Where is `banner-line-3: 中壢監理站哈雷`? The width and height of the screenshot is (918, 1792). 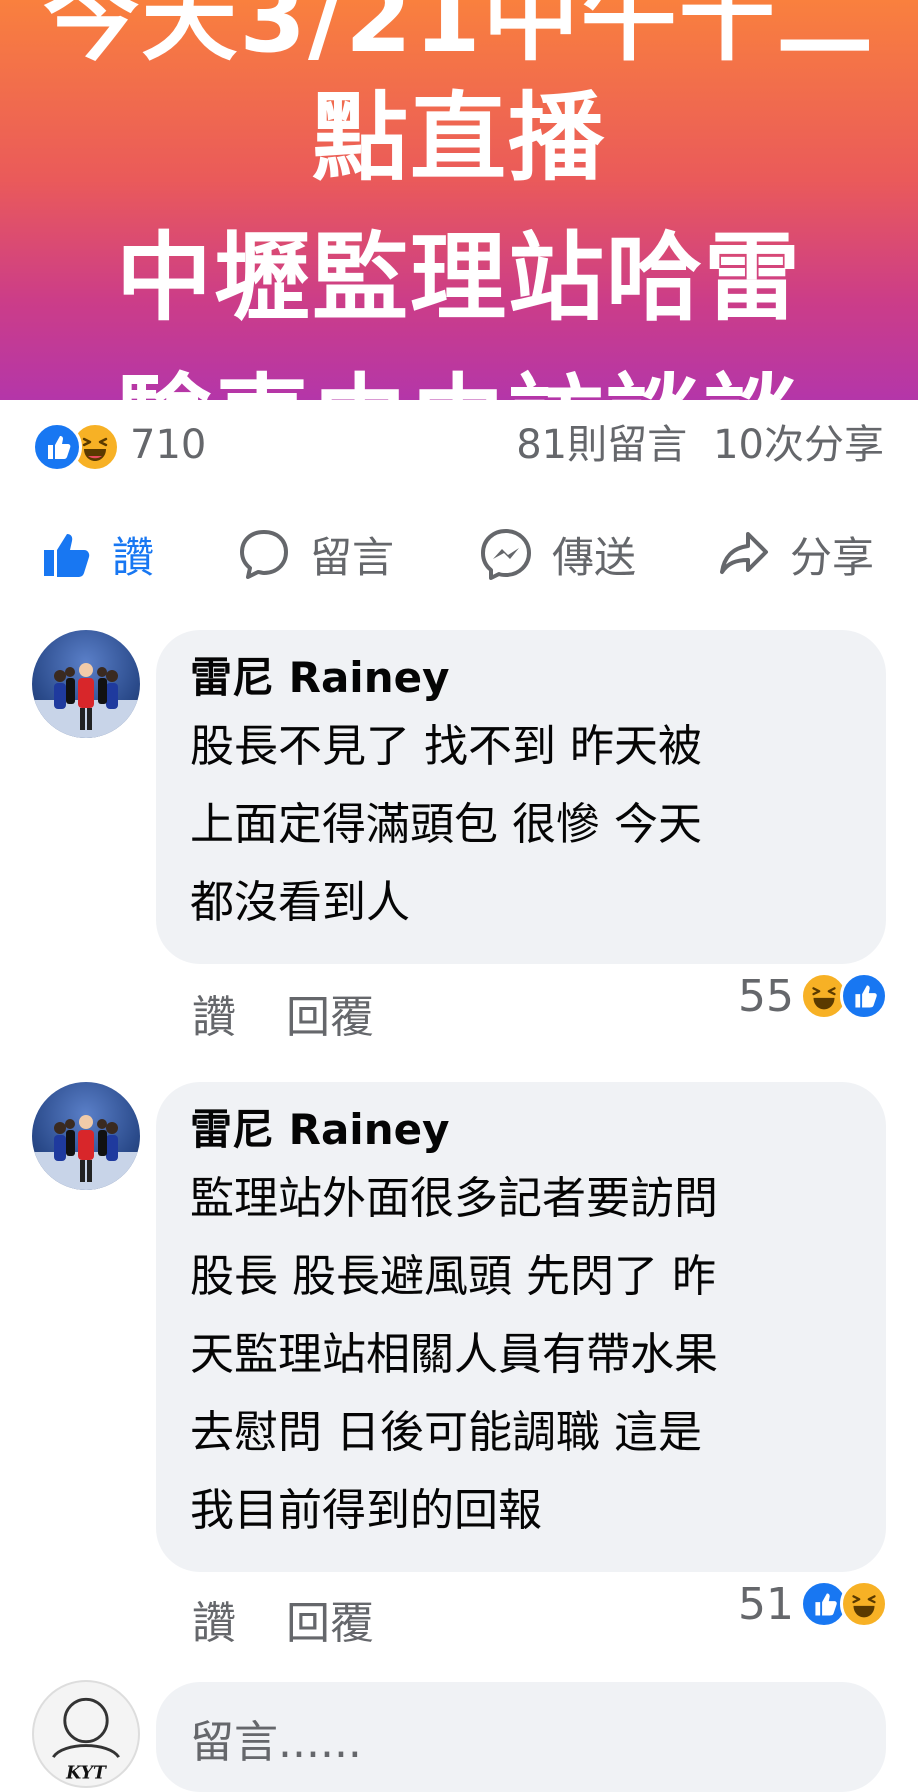
banner-line-3: 中壢監理站哈雷 is located at coordinates (459, 278).